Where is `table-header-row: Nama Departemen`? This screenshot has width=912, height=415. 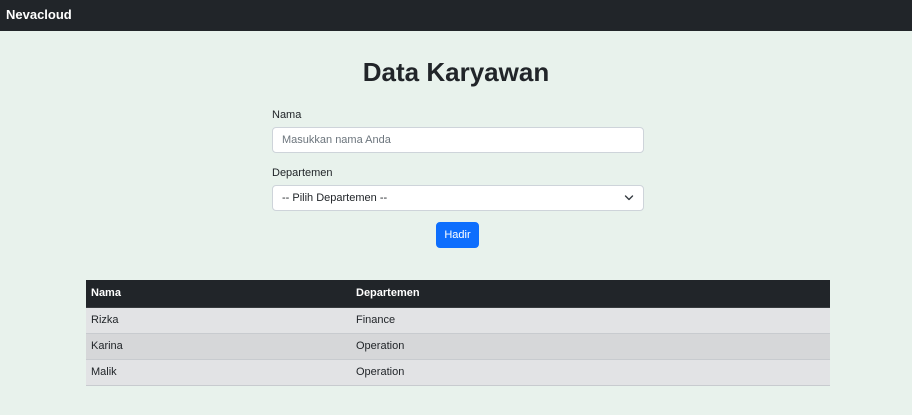
table-header-row: Nama Departemen is located at coordinates (458, 294).